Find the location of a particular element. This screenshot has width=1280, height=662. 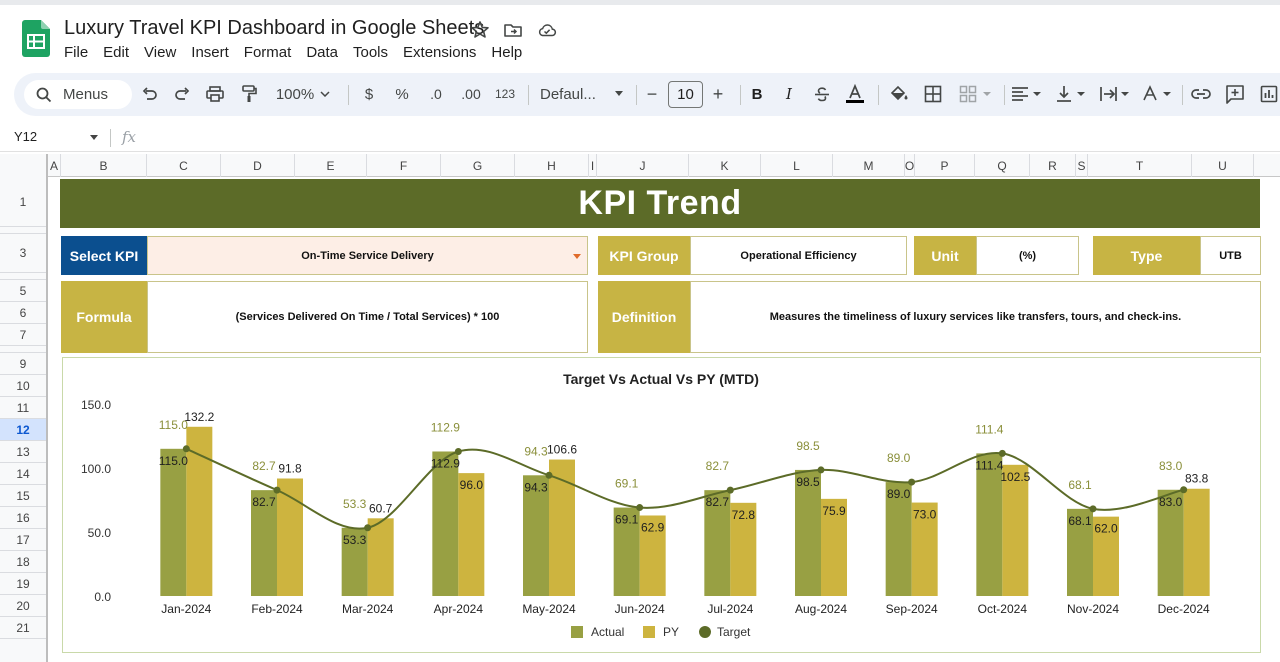

redo-icon is located at coordinates (182, 94).